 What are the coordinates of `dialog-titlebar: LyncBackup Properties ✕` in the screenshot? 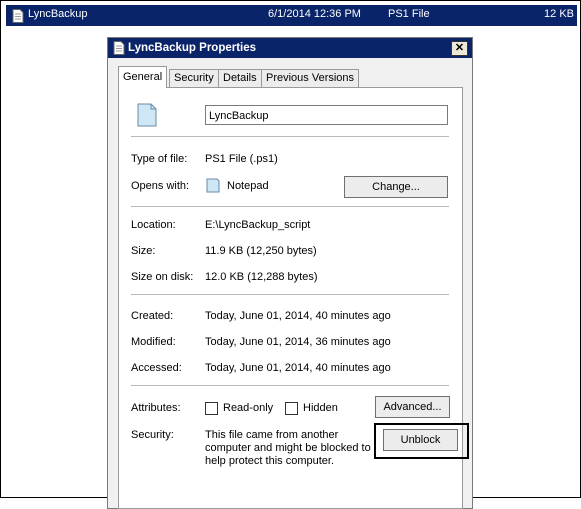 It's located at (290, 48).